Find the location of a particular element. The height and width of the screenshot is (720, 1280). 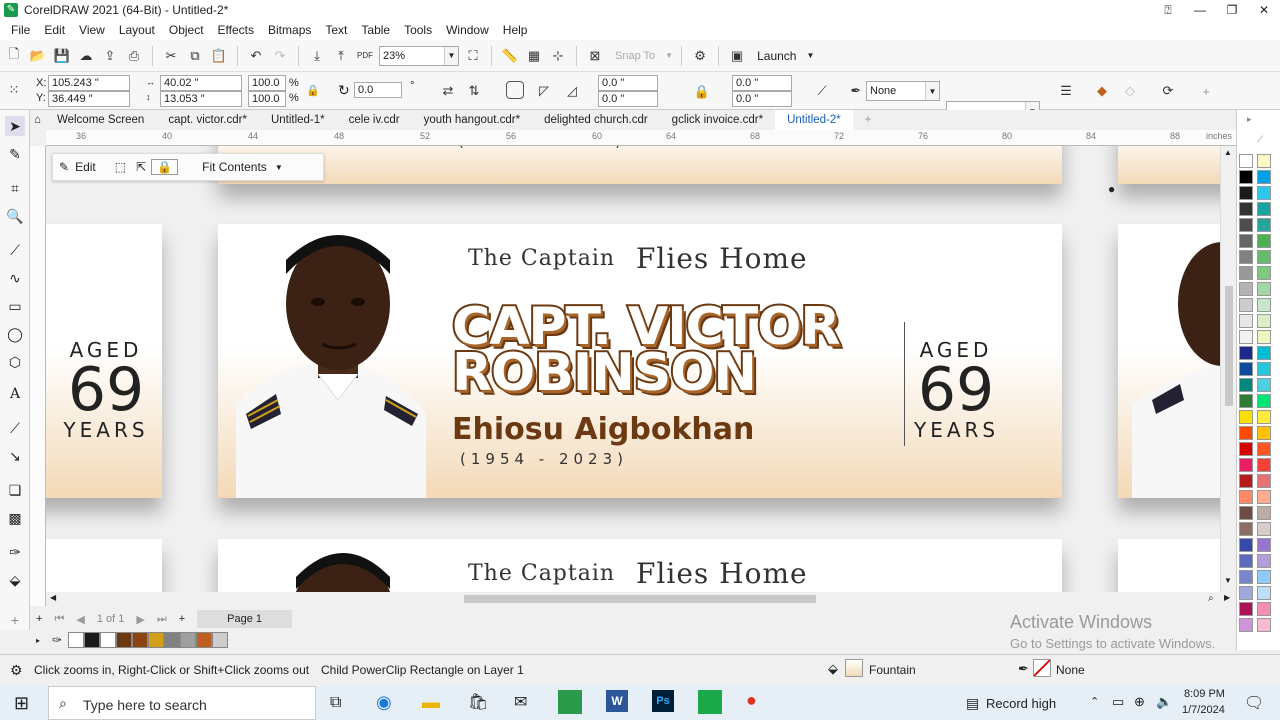

pick-tool-icon: ➤ is located at coordinates (15, 126).